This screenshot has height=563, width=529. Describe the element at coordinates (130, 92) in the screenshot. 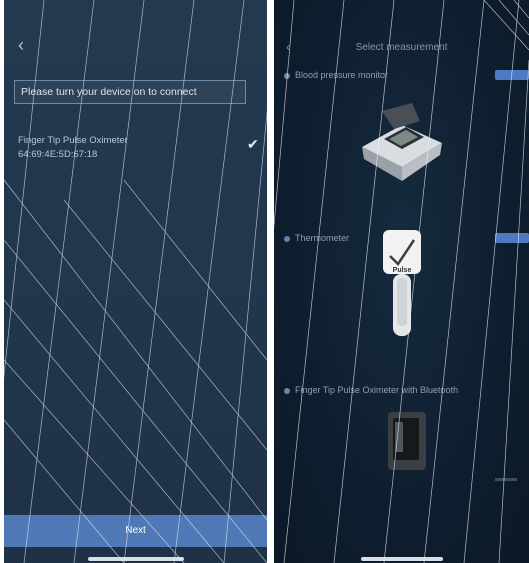

I see `connect-instruction: Please turn your device on to connect` at that location.